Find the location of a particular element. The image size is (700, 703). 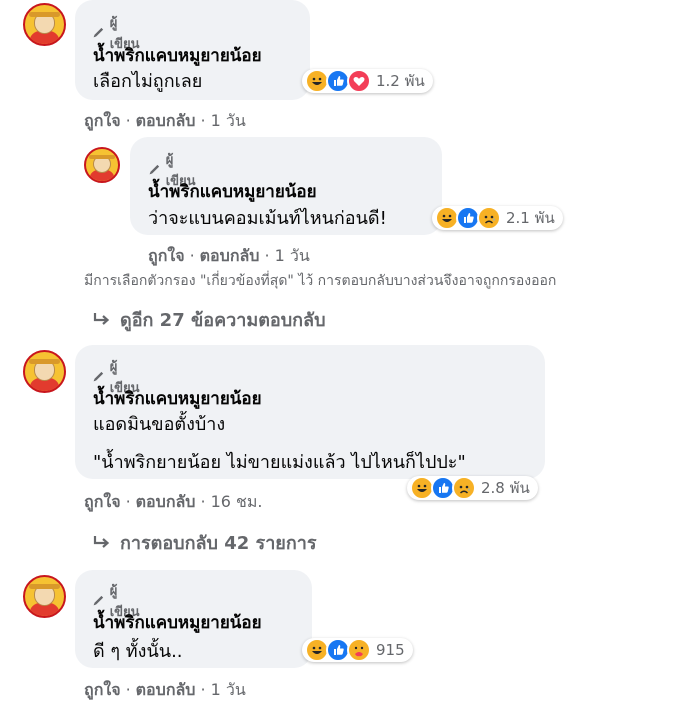

reaction-summary: 915 is located at coordinates (357, 650).